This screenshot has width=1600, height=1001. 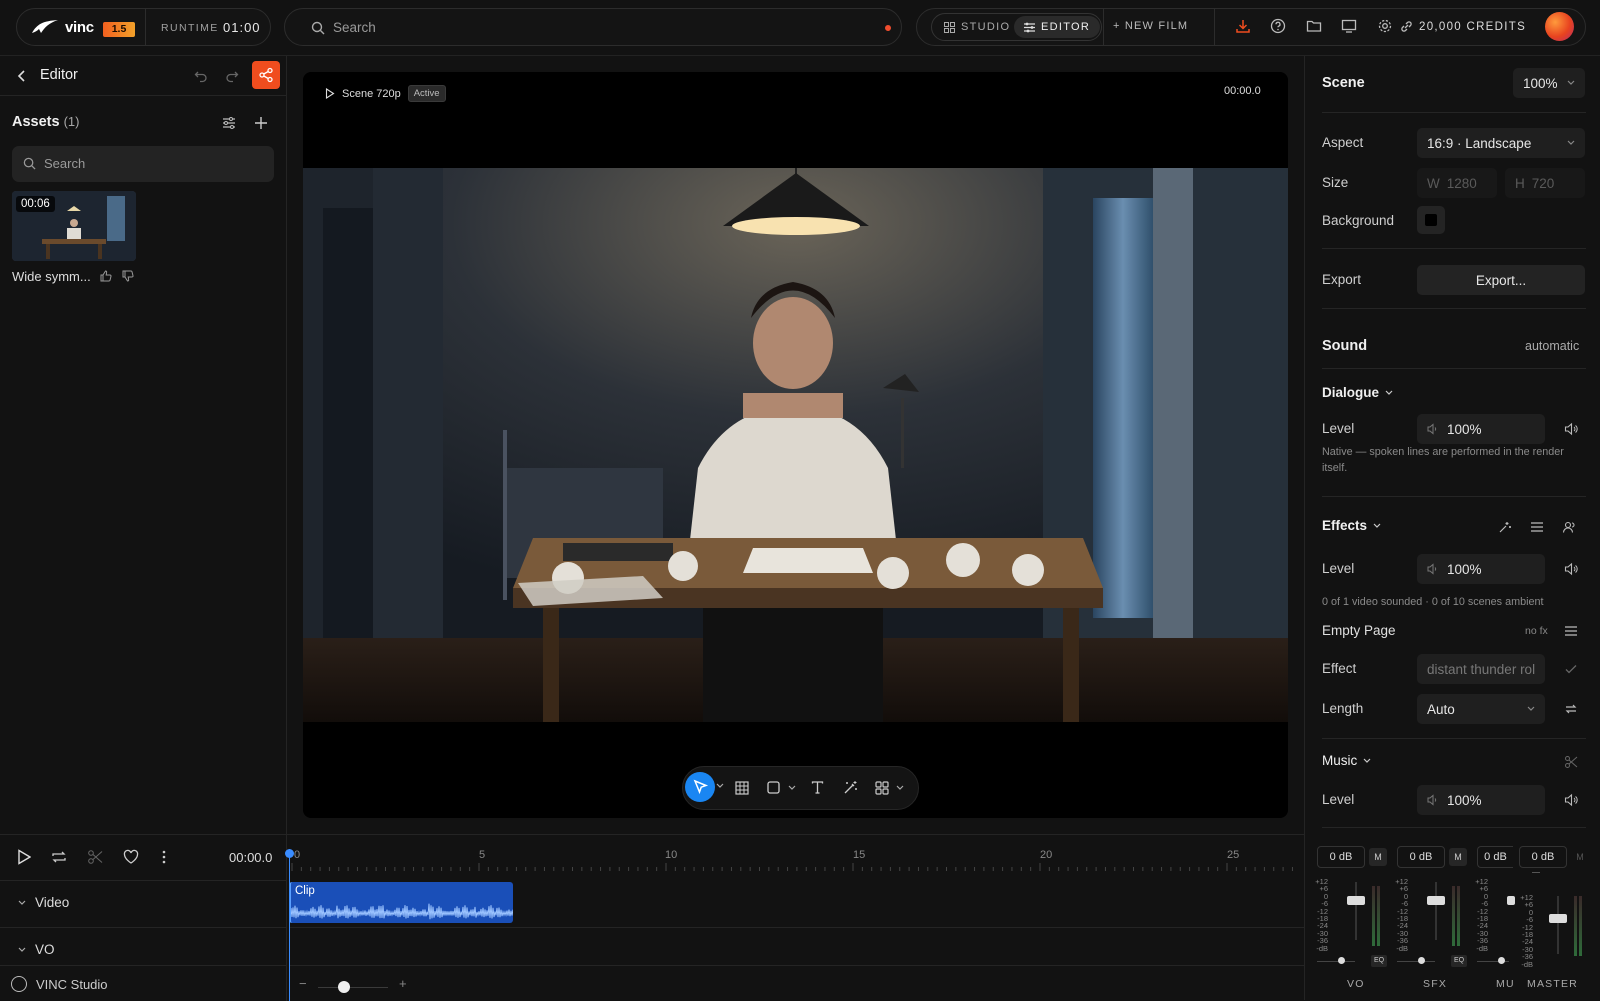 I want to click on aspect-select: 16:9 · Landscape, so click(x=1501, y=143).